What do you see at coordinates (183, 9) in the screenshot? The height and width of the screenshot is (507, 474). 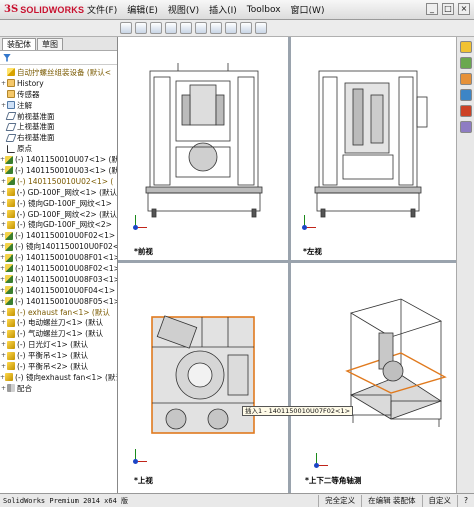 I see `menu-view: 视图(V)` at bounding box center [183, 9].